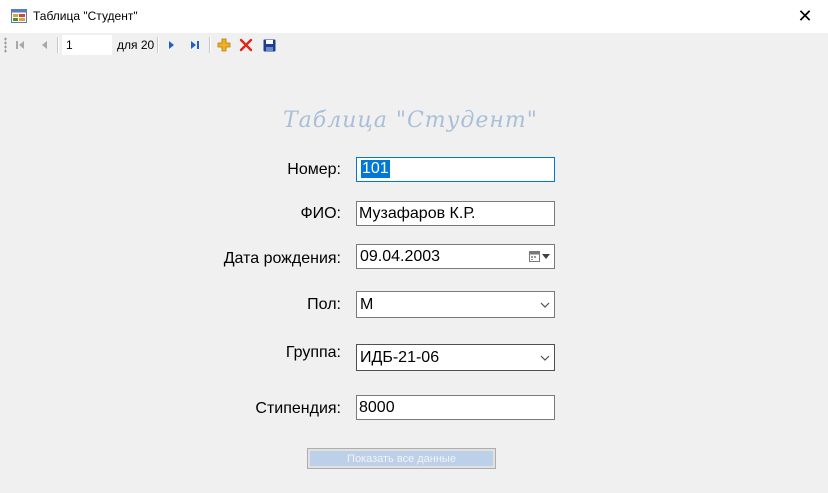 The width and height of the screenshot is (828, 493). Describe the element at coordinates (400, 357) in the screenshot. I see `group-value: ИДБ-21-06` at that location.